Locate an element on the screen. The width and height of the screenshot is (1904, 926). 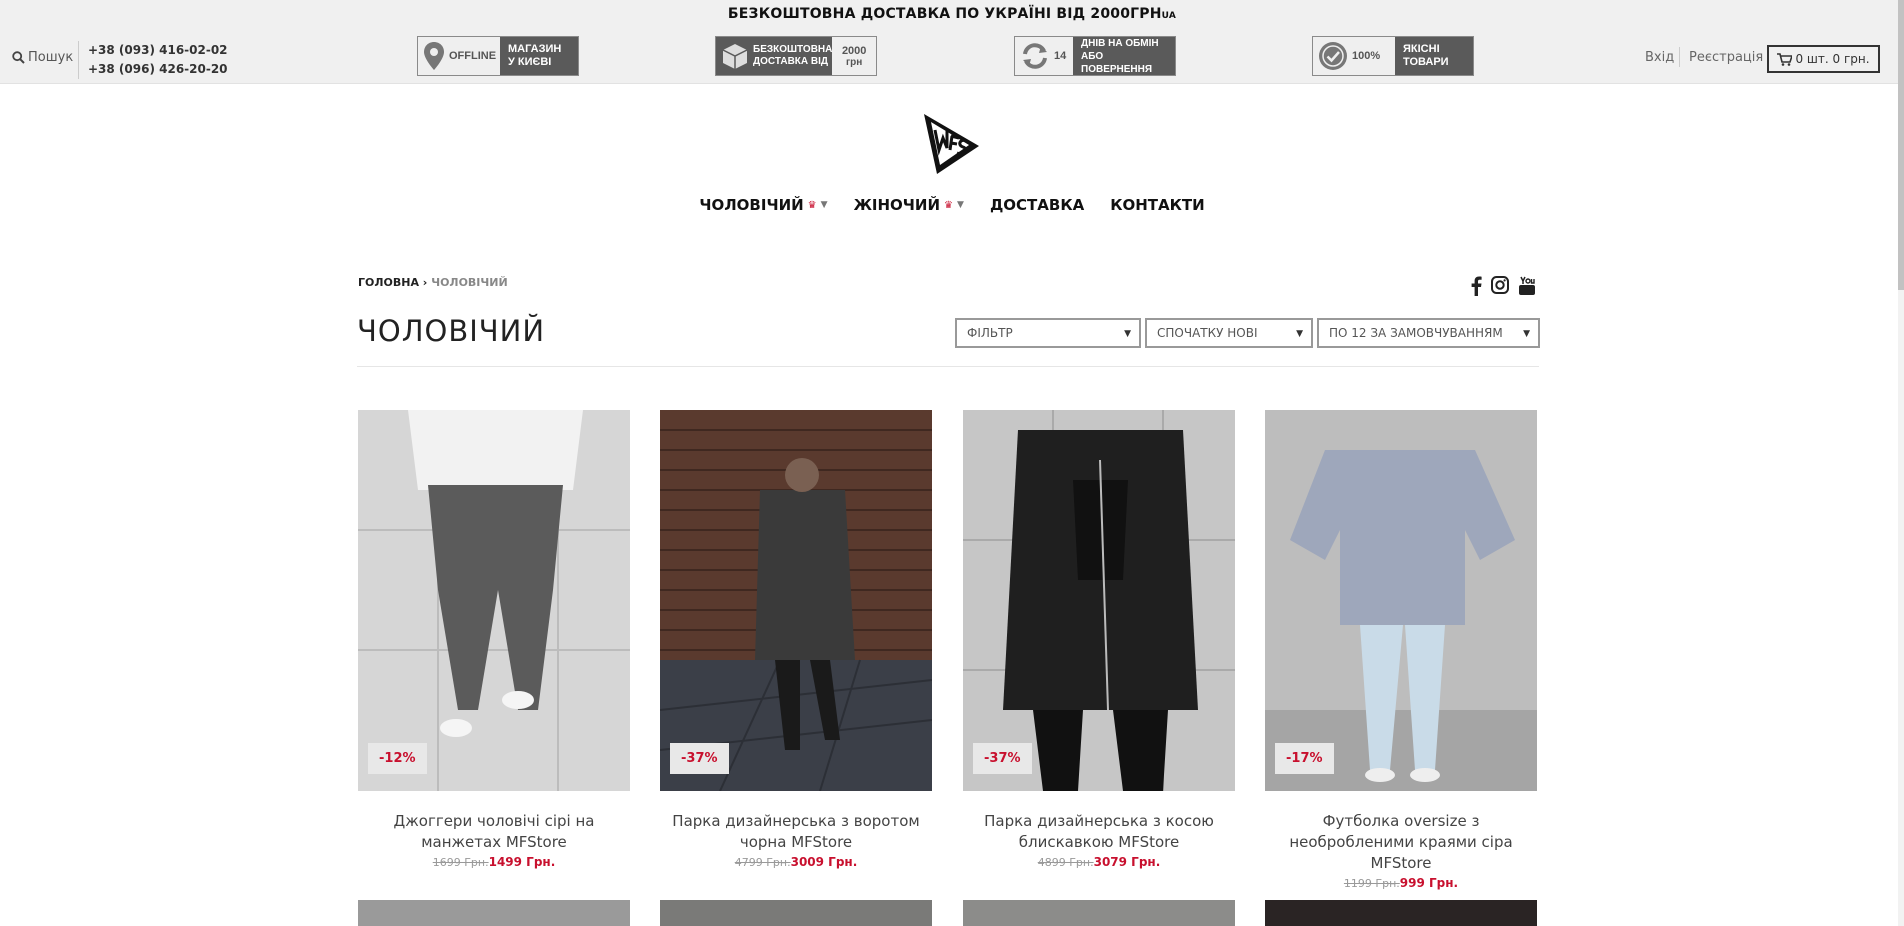
nav-men-label: ЧОЛОВІЧИЙ is located at coordinates (751, 205).